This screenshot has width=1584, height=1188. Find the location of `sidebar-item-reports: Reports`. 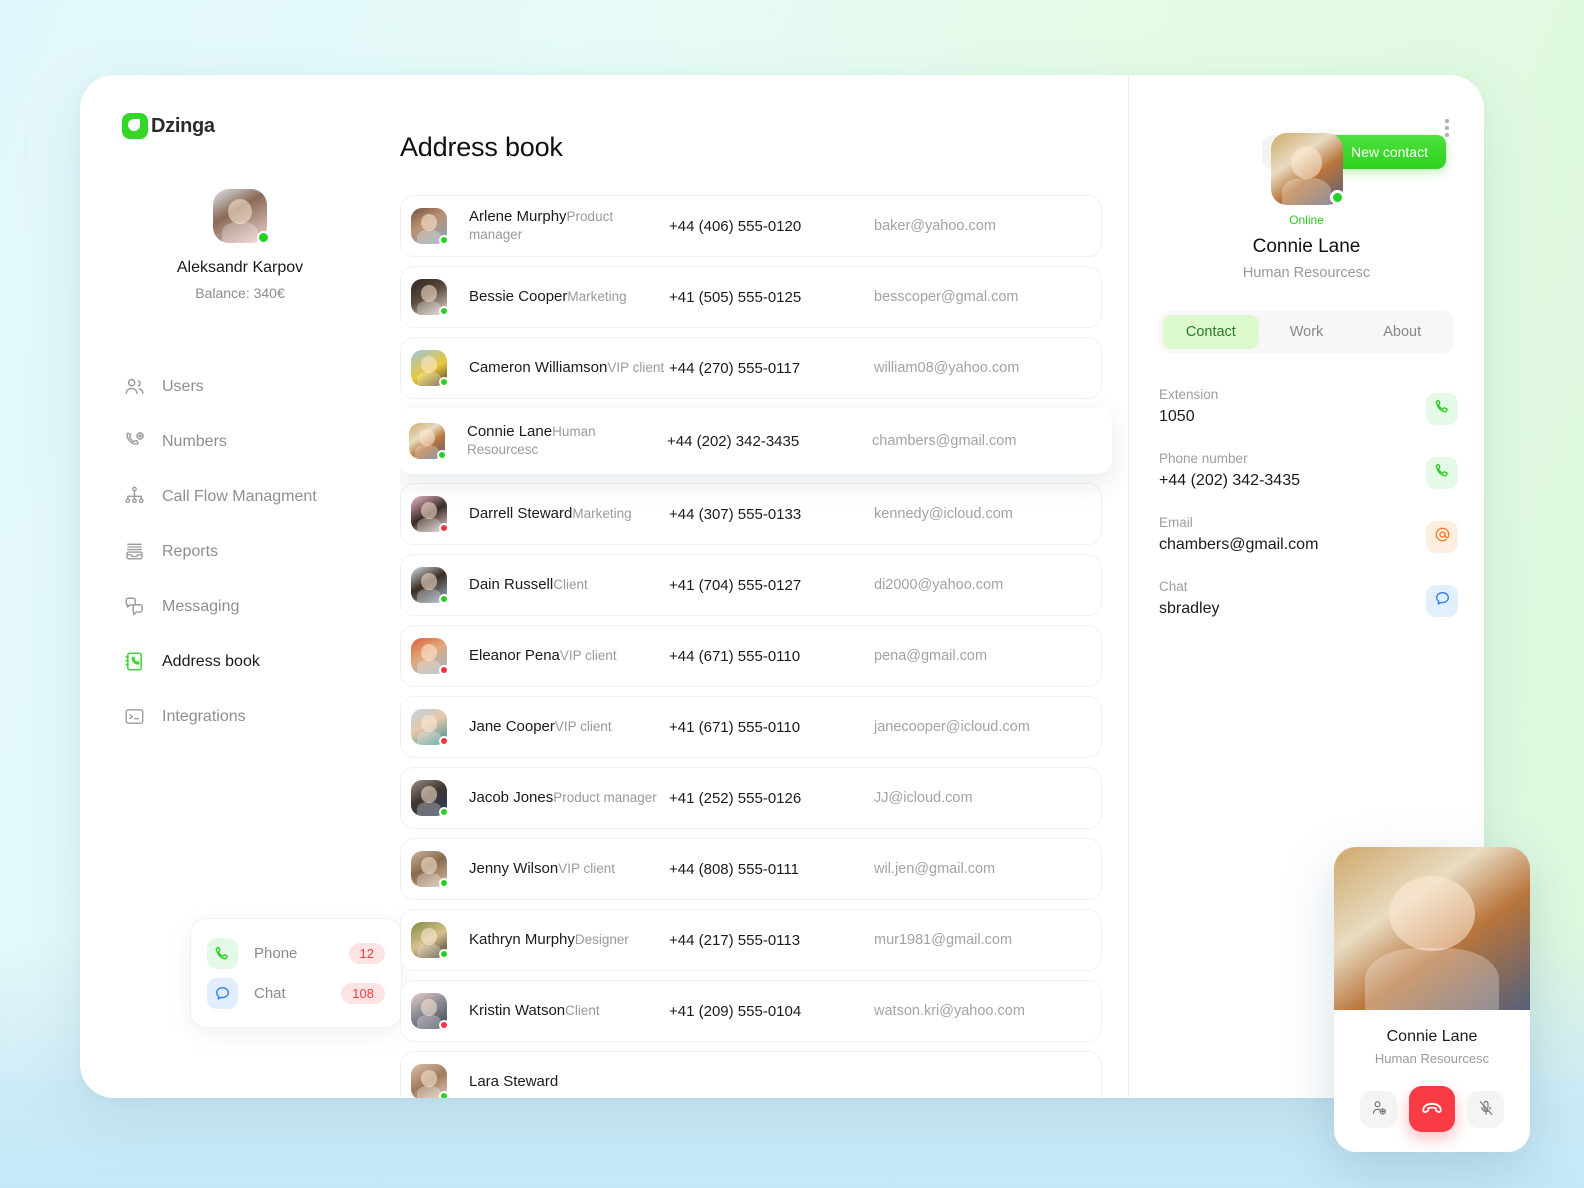

sidebar-item-reports: Reports is located at coordinates (240, 551).